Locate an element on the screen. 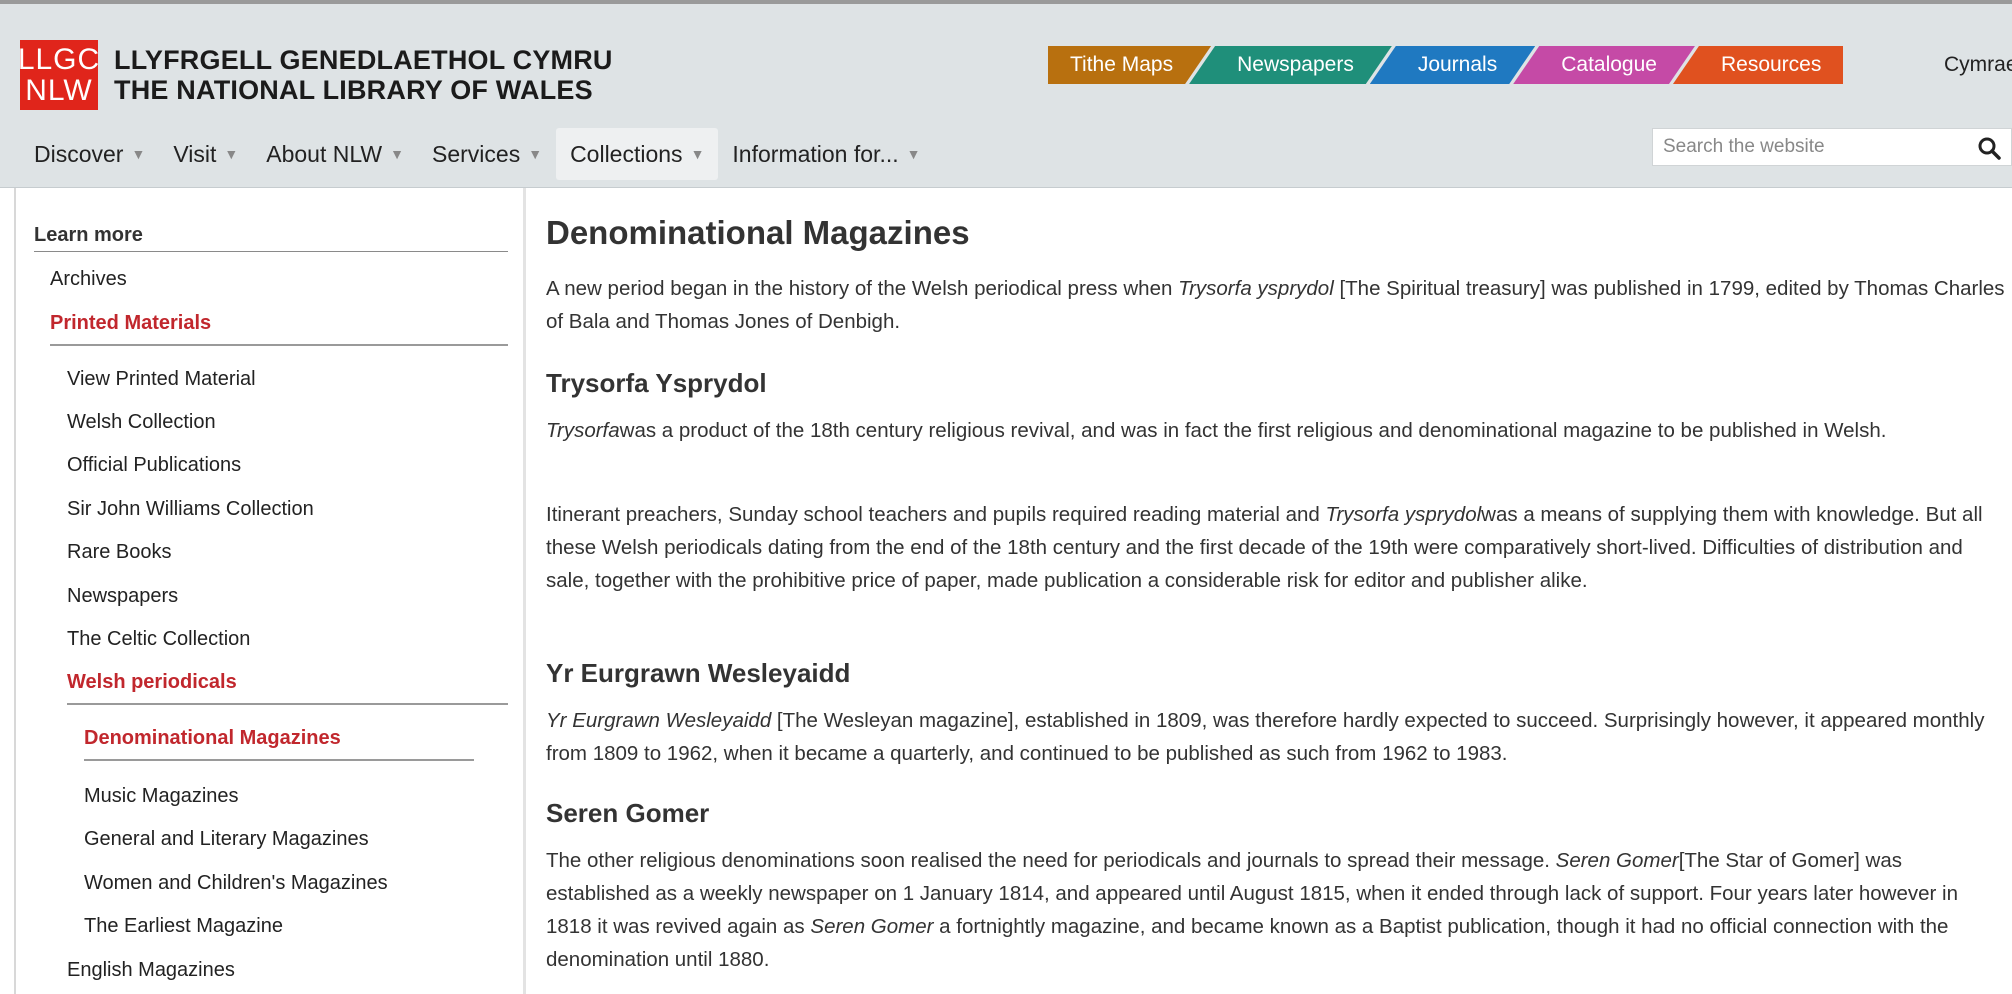 The height and width of the screenshot is (994, 2012). logo-line-2: NLW is located at coordinates (59, 90).